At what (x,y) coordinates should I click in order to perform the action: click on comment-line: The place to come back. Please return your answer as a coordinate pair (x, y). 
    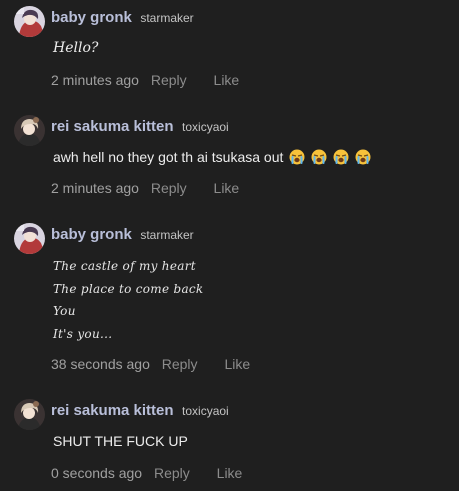
    Looking at the image, I should click on (128, 288).